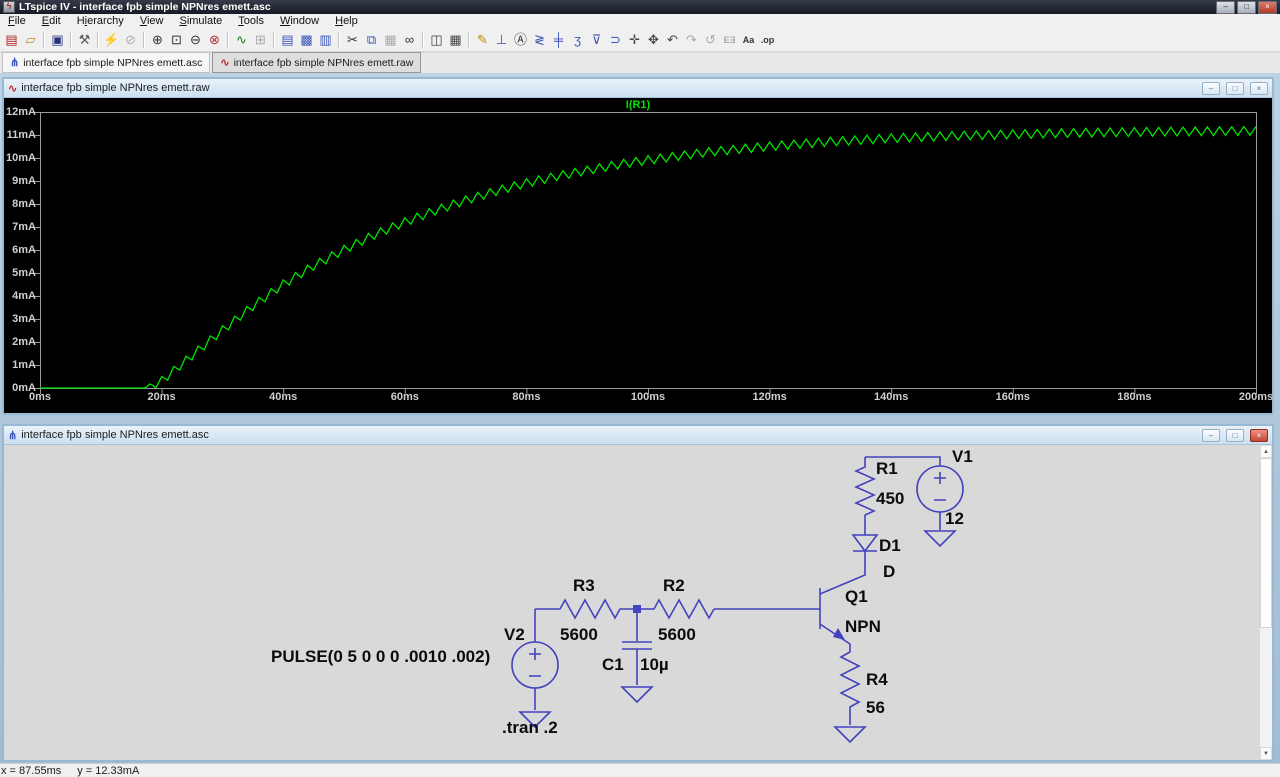 The image size is (1280, 777). I want to click on menu-view: View, so click(152, 21).